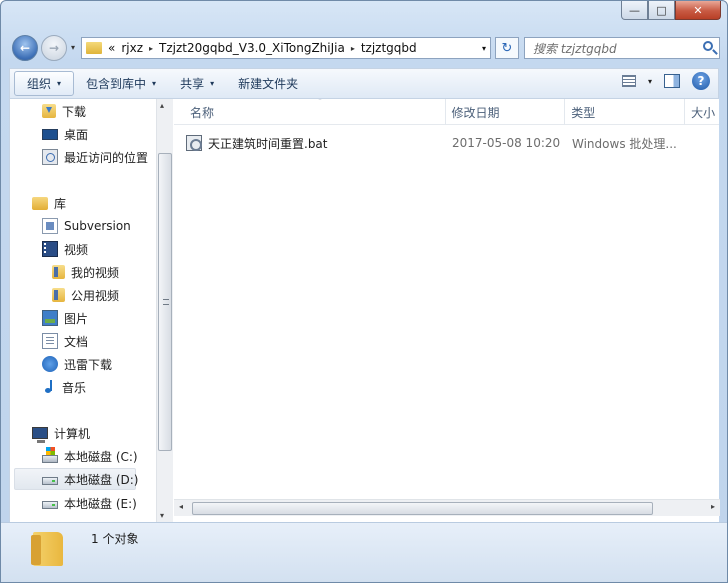 The width and height of the screenshot is (728, 583). I want to click on sidebar-item-label: 本地磁盘 (D:), so click(101, 479).